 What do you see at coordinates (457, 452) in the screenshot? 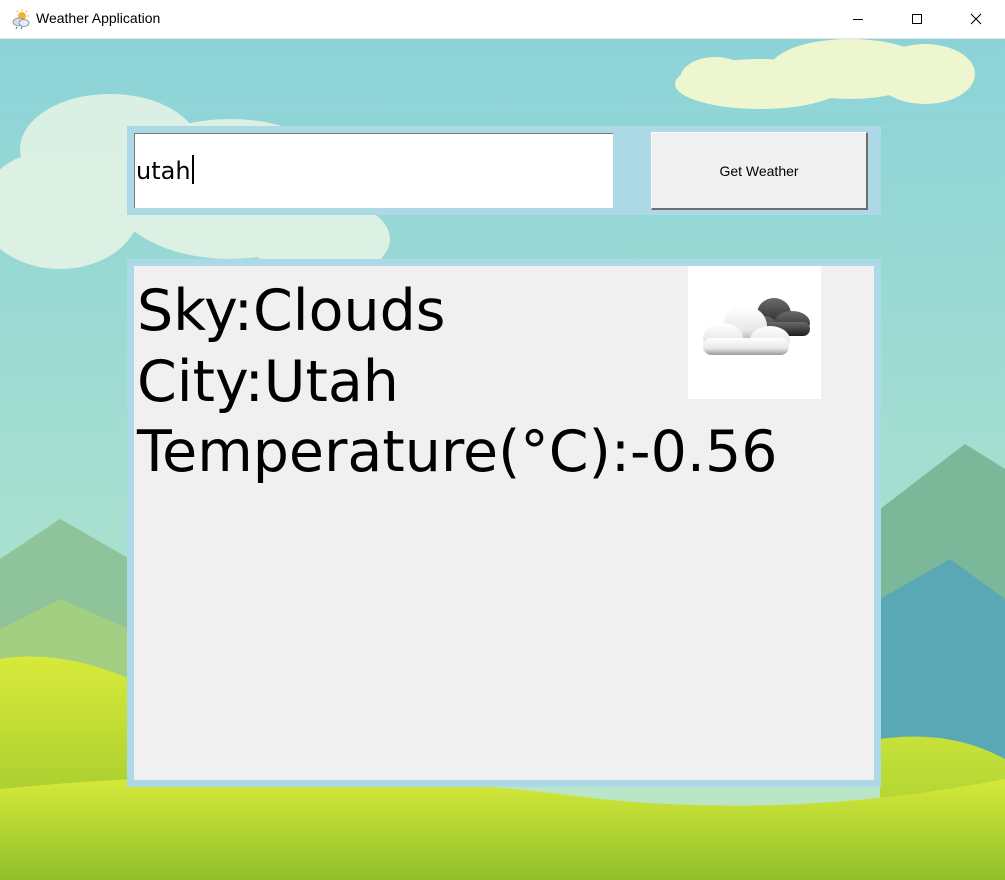
I see `temperature-label: Temperature(°C):-0.56` at bounding box center [457, 452].